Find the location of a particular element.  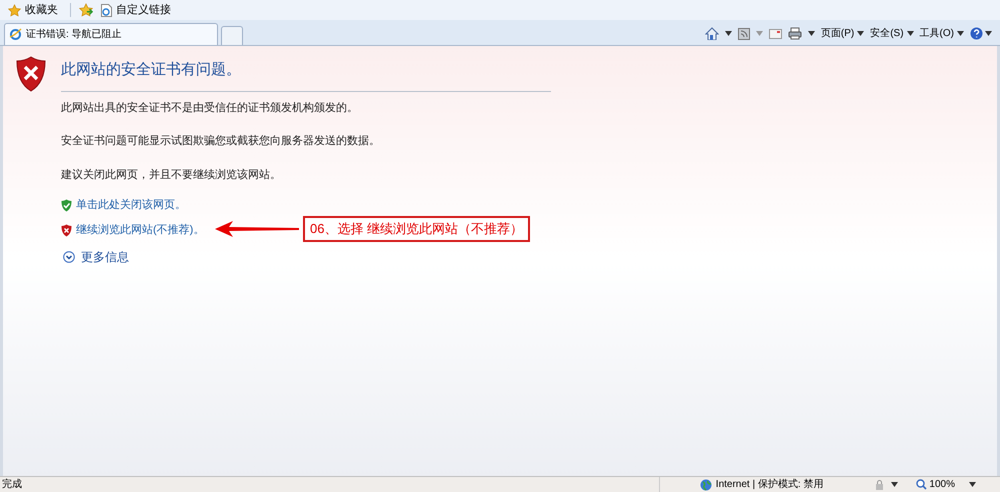

browser-tab: 证书错误: 导航已阻止 is located at coordinates (111, 34).